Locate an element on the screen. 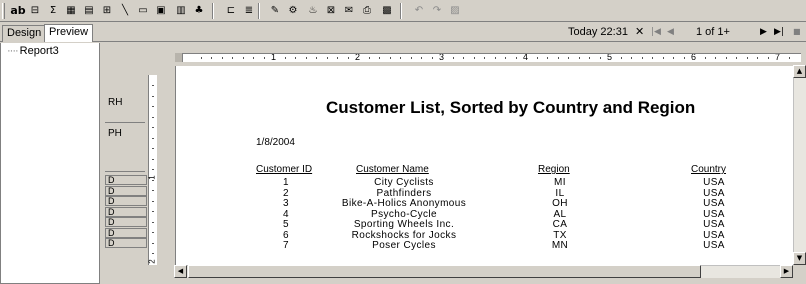  scroll-up-icon: ▲ is located at coordinates (799, 71).